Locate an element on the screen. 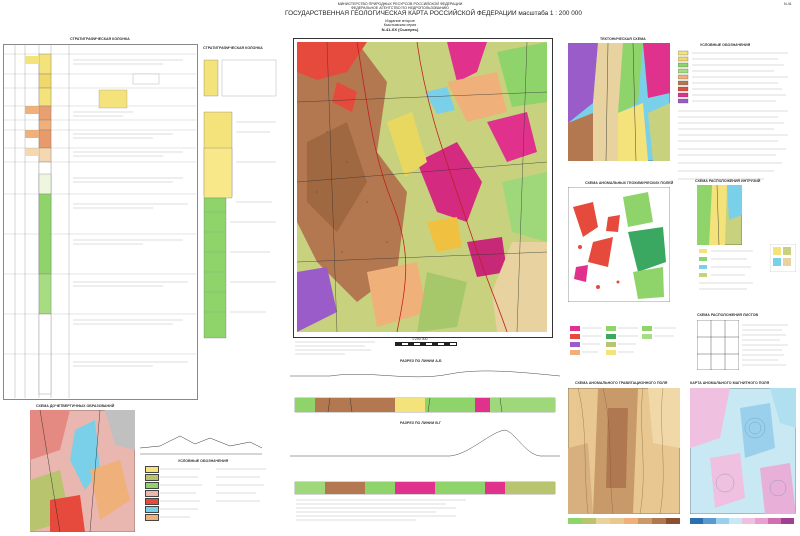 Image resolution: width=800 pixels, height=536 pixels. strat-column-2-graphic is located at coordinates (240, 199).